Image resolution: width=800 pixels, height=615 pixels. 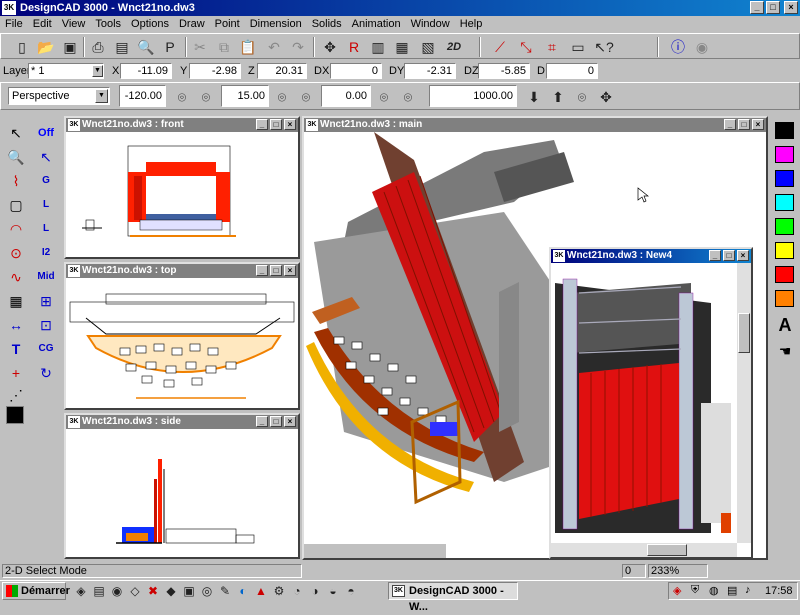 I want to click on menu-point: Point, so click(x=227, y=24).